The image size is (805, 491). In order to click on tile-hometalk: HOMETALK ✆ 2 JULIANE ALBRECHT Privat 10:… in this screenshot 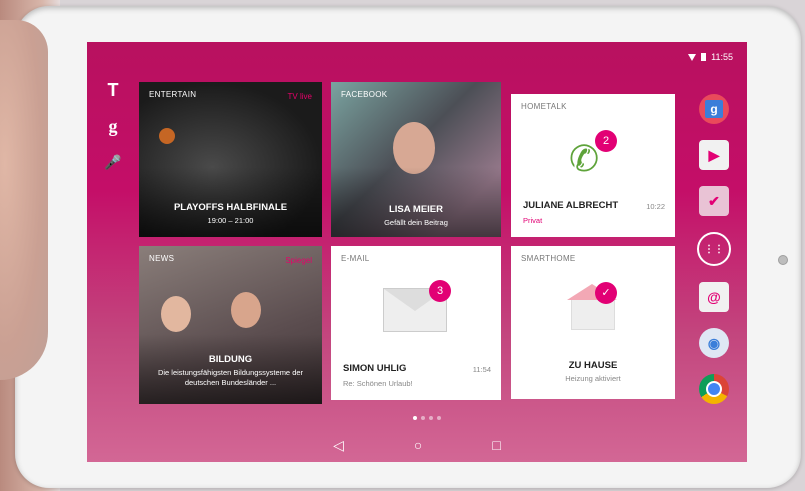, I will do `click(593, 165)`.